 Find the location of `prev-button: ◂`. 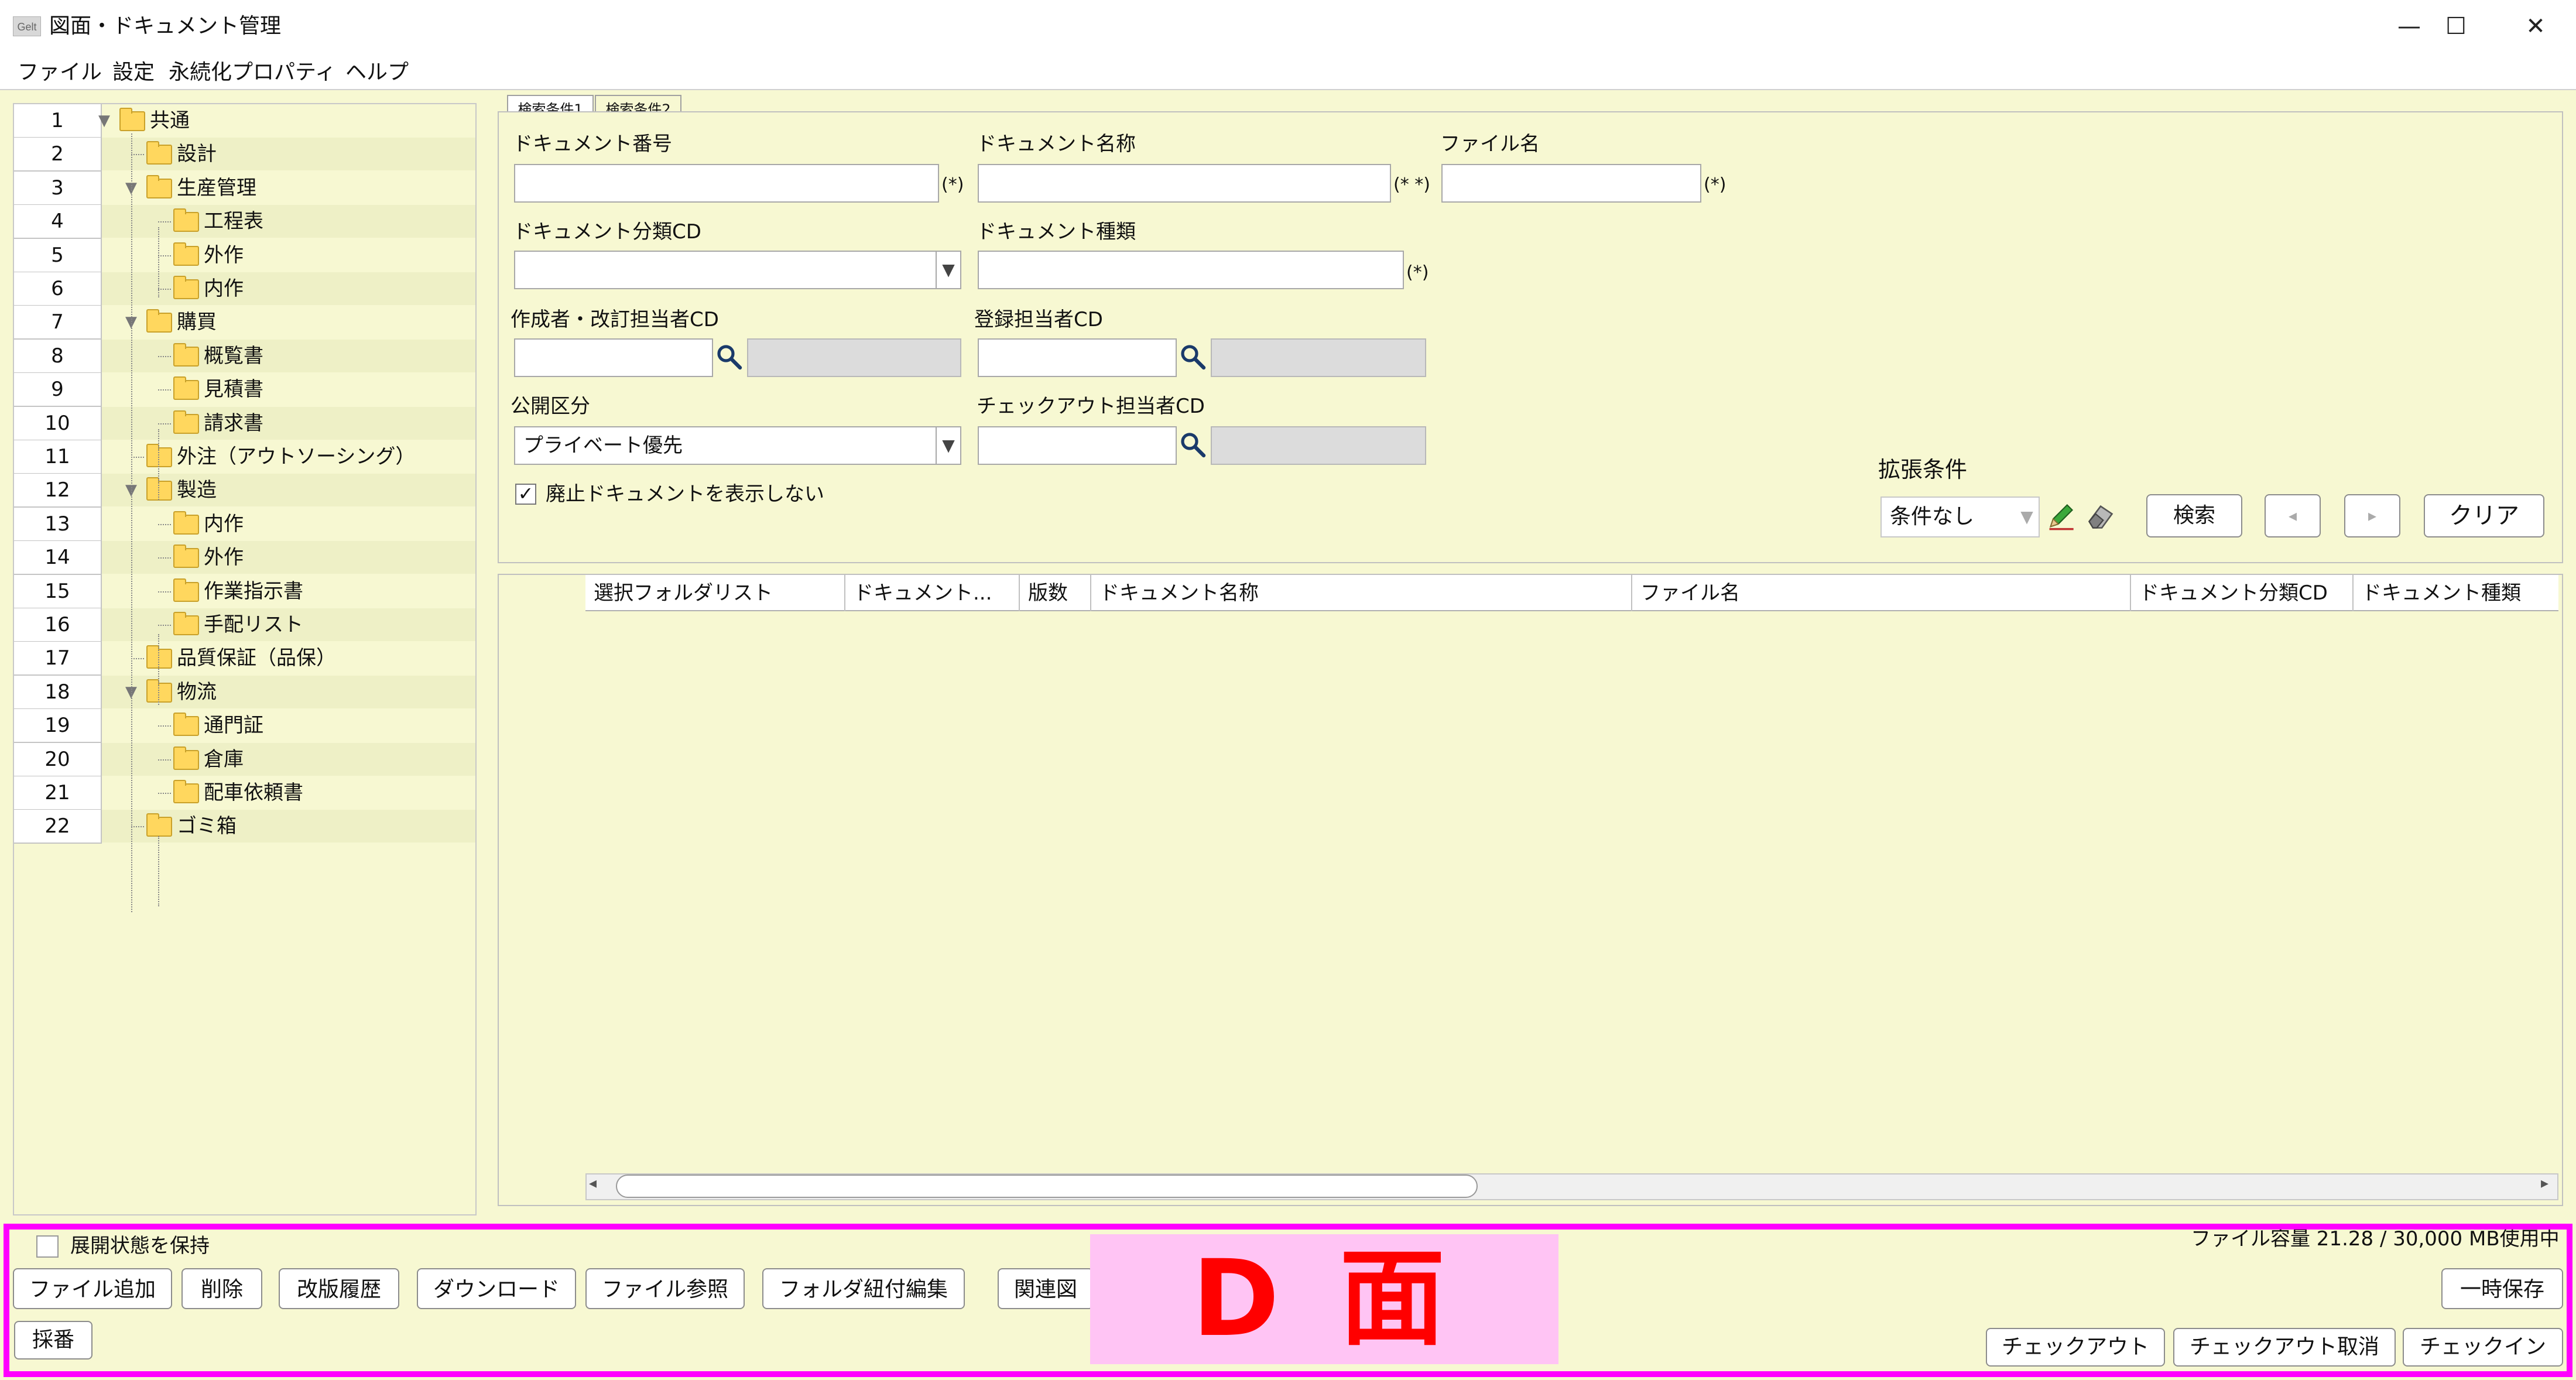

prev-button: ◂ is located at coordinates (2293, 515).